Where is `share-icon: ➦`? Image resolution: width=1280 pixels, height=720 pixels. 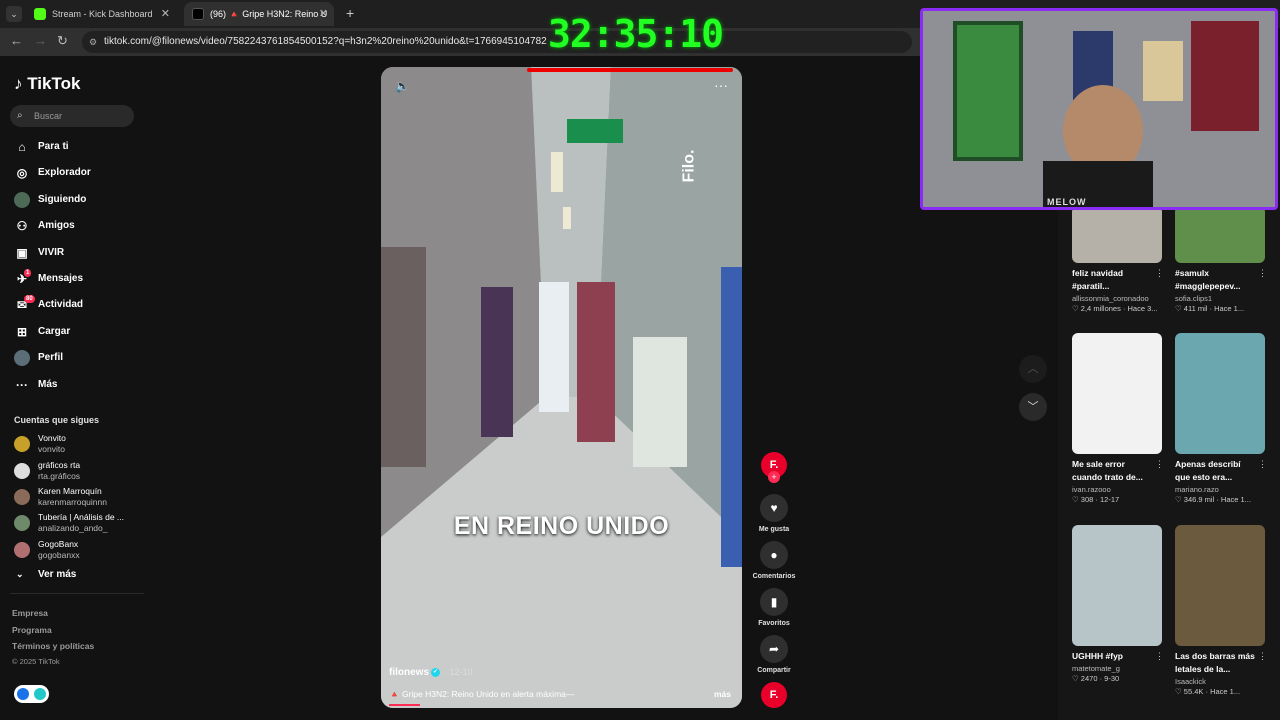
share-icon: ➦ is located at coordinates (774, 649).